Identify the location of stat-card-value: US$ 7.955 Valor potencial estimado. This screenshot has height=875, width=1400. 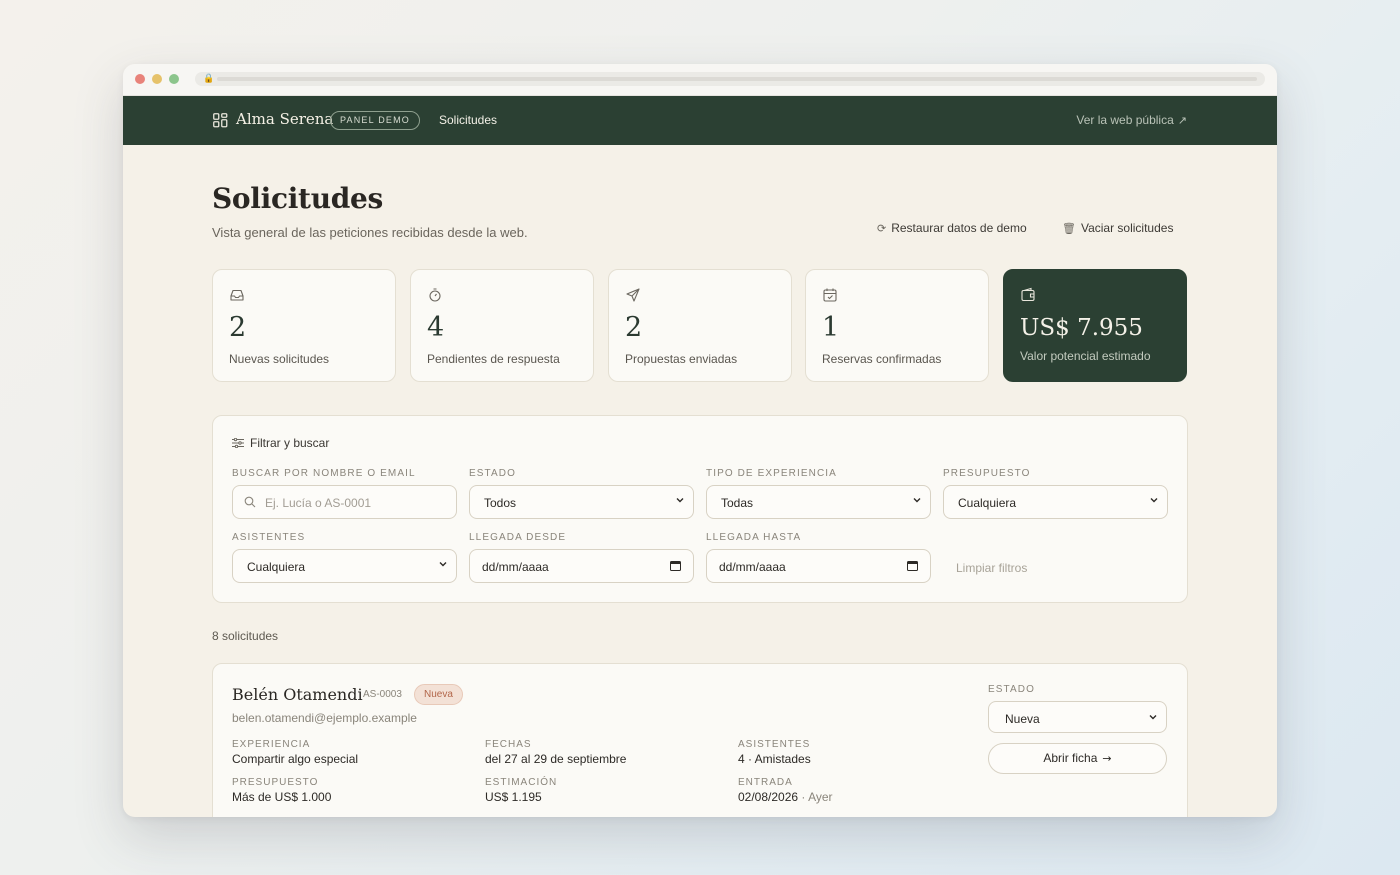
(1095, 325).